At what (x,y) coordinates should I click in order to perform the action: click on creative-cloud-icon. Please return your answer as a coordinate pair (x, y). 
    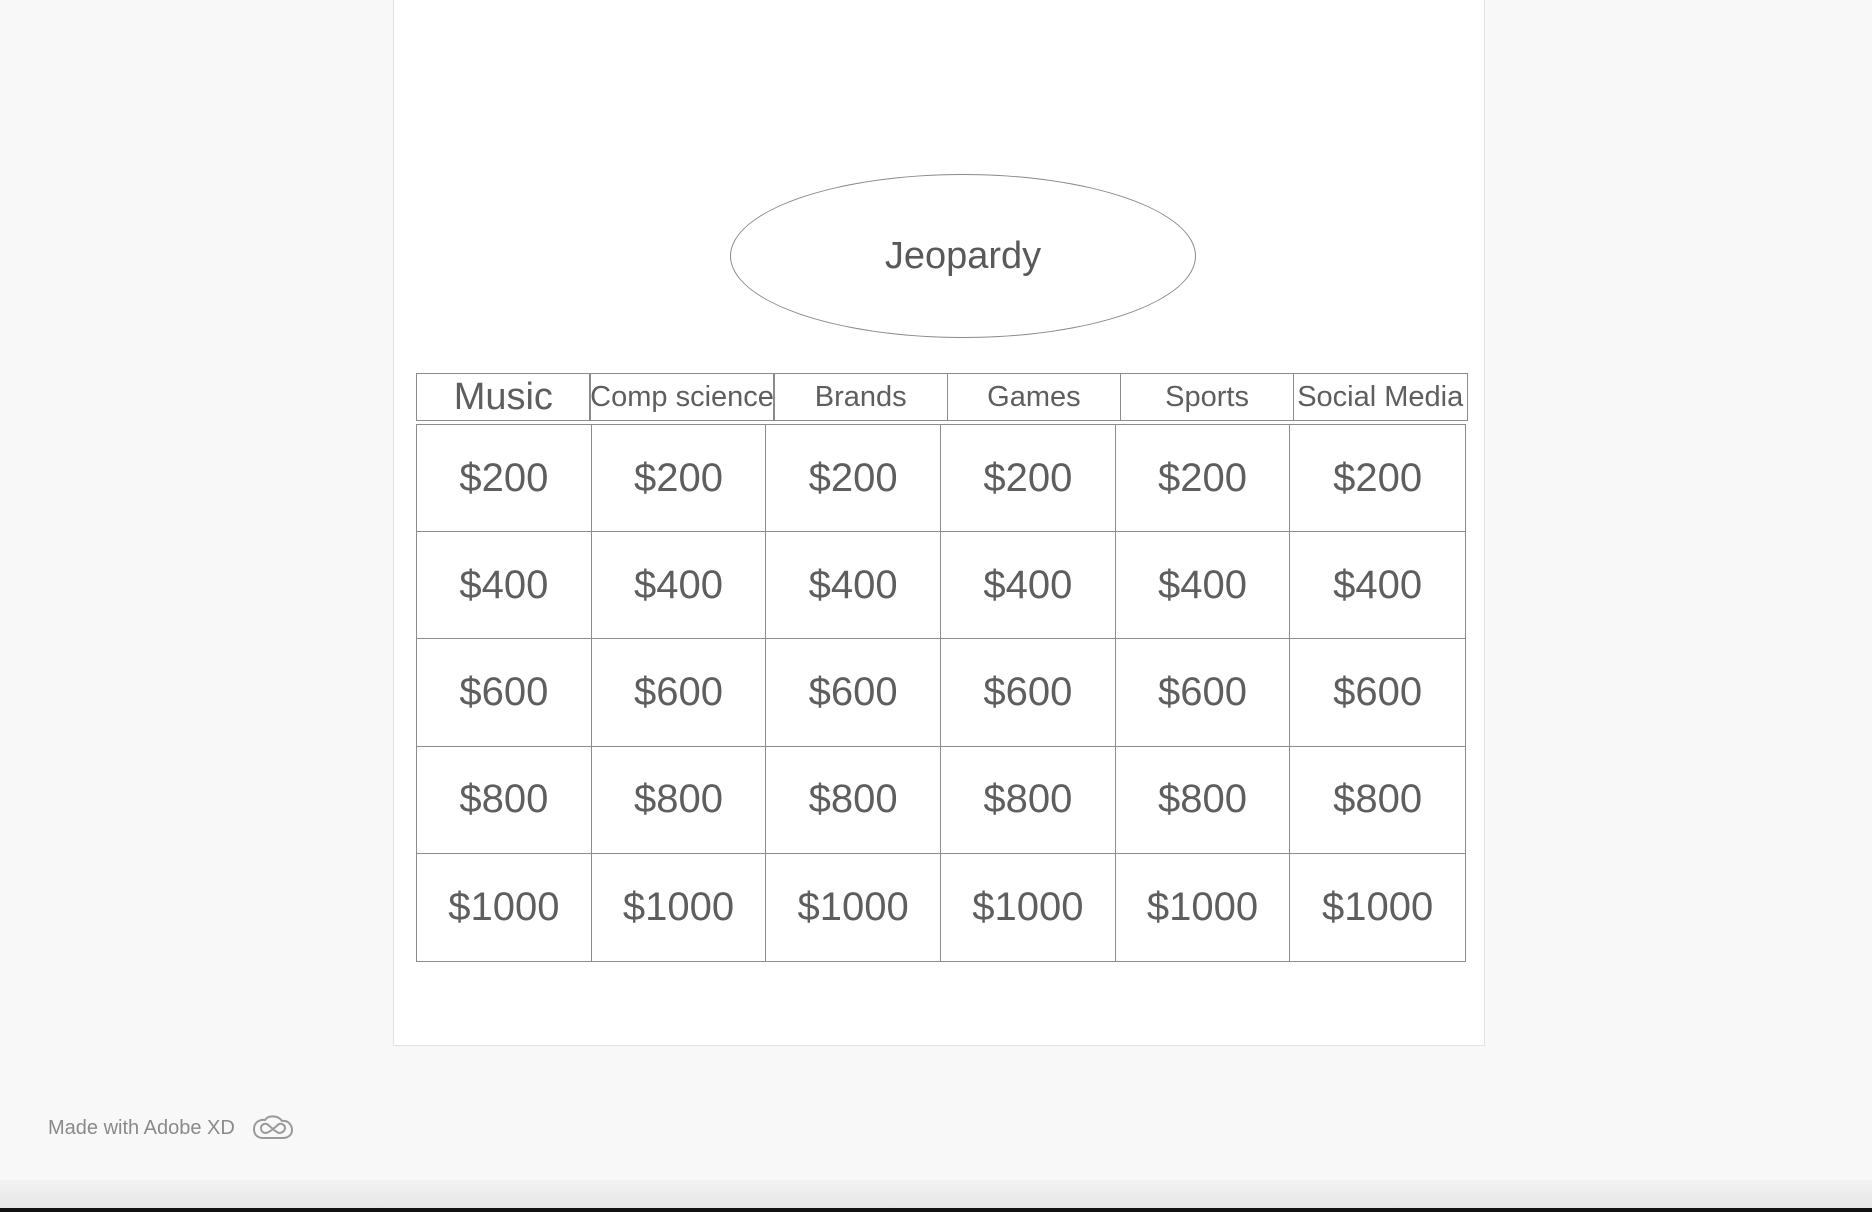
    Looking at the image, I should click on (272, 1127).